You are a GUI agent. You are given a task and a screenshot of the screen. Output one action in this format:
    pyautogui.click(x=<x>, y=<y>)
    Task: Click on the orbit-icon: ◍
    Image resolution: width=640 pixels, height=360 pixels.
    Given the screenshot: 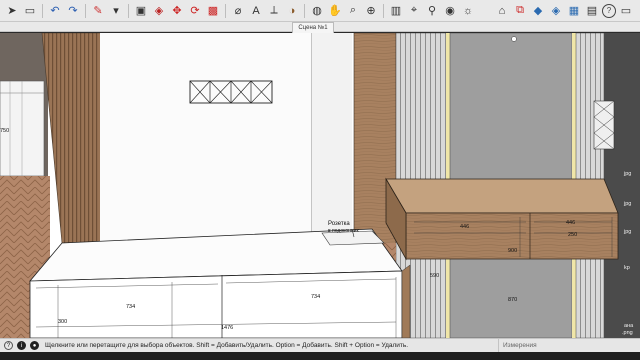 What is the action you would take?
    pyautogui.click(x=317, y=11)
    